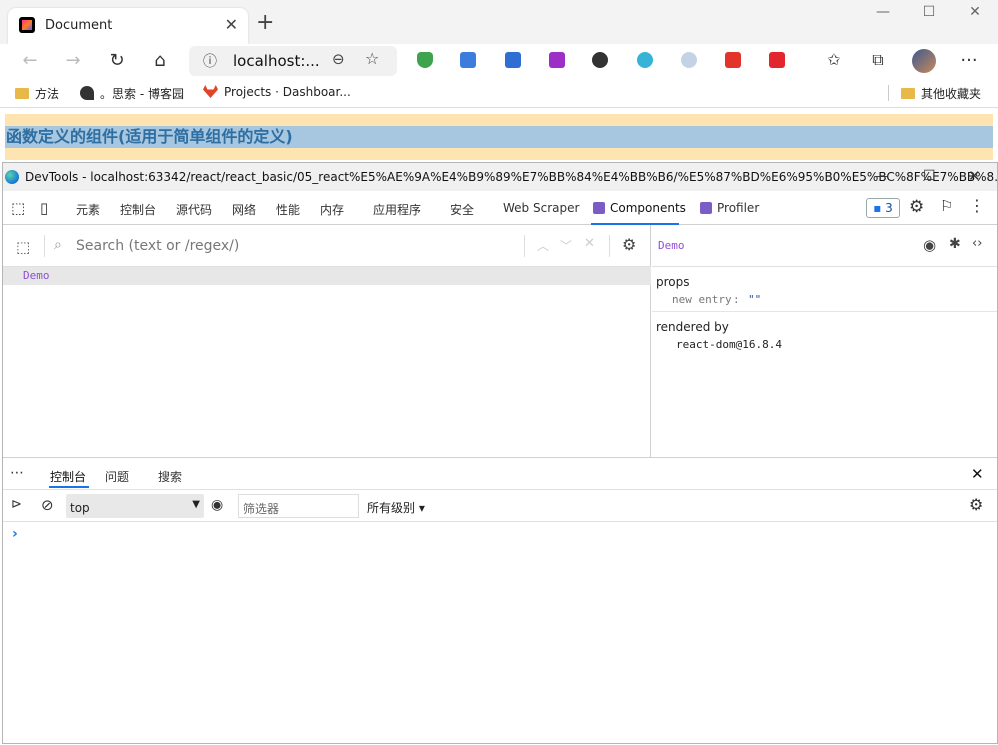 The image size is (998, 745). Describe the element at coordinates (194, 209) in the screenshot. I see `tab-sources: 源代码` at that location.